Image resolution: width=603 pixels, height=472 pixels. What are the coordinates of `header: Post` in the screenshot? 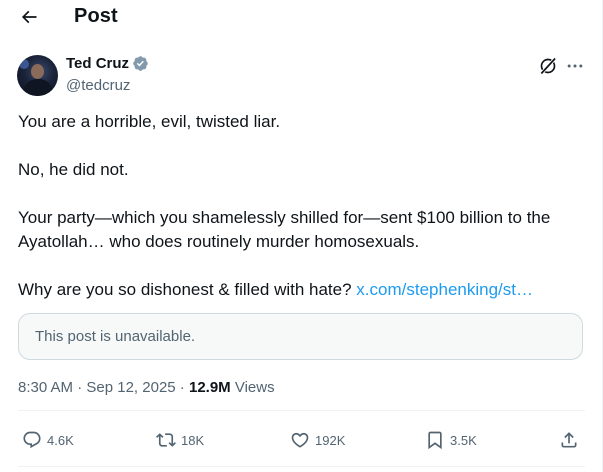 It's located at (300, 18).